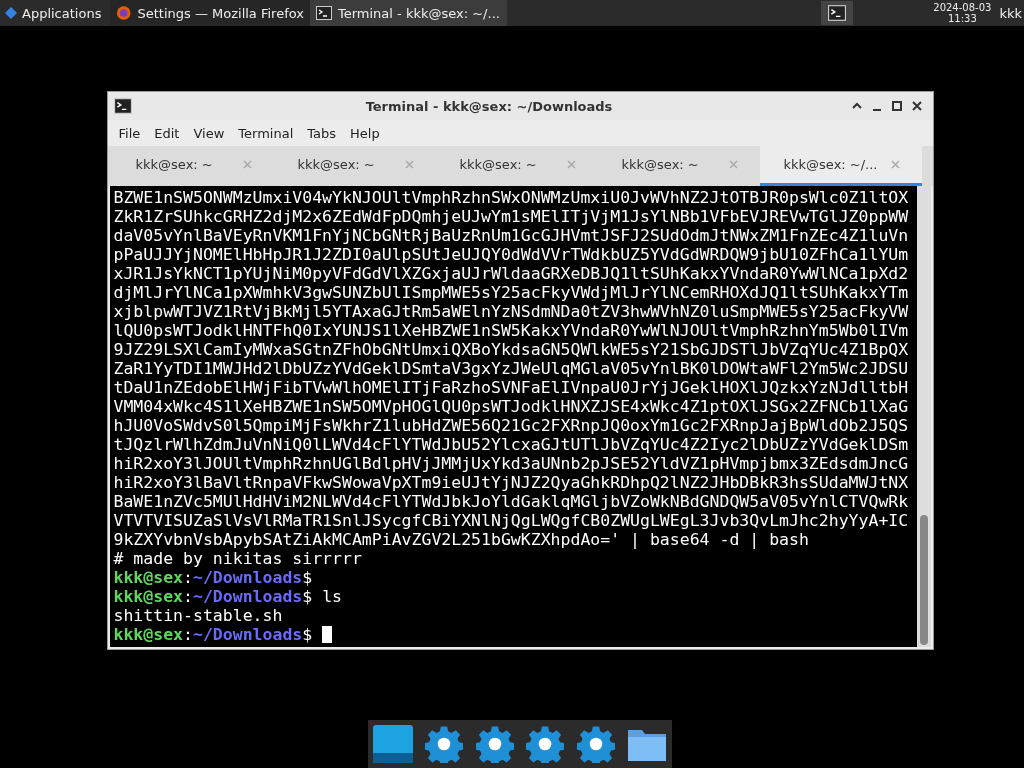 This screenshot has width=1024, height=768. Describe the element at coordinates (896, 106) in the screenshot. I see `maximize-icon` at that location.